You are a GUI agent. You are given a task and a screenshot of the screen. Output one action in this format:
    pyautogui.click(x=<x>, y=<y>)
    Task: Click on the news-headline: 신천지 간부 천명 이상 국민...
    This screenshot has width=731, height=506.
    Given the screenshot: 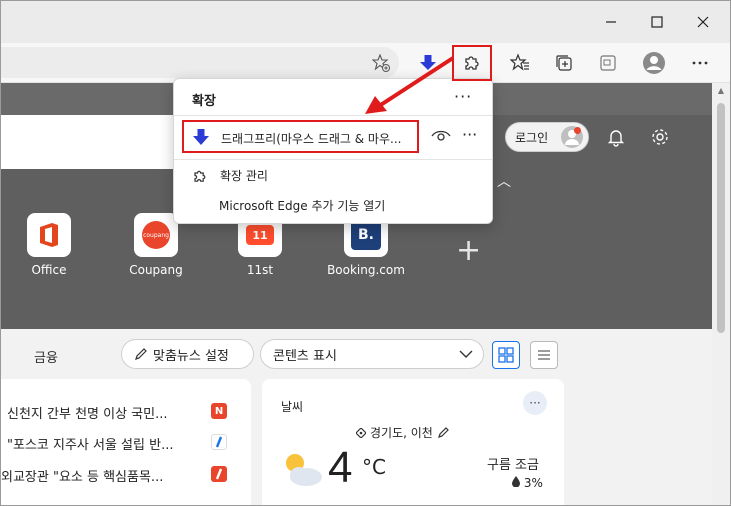 What is the action you would take?
    pyautogui.click(x=87, y=414)
    